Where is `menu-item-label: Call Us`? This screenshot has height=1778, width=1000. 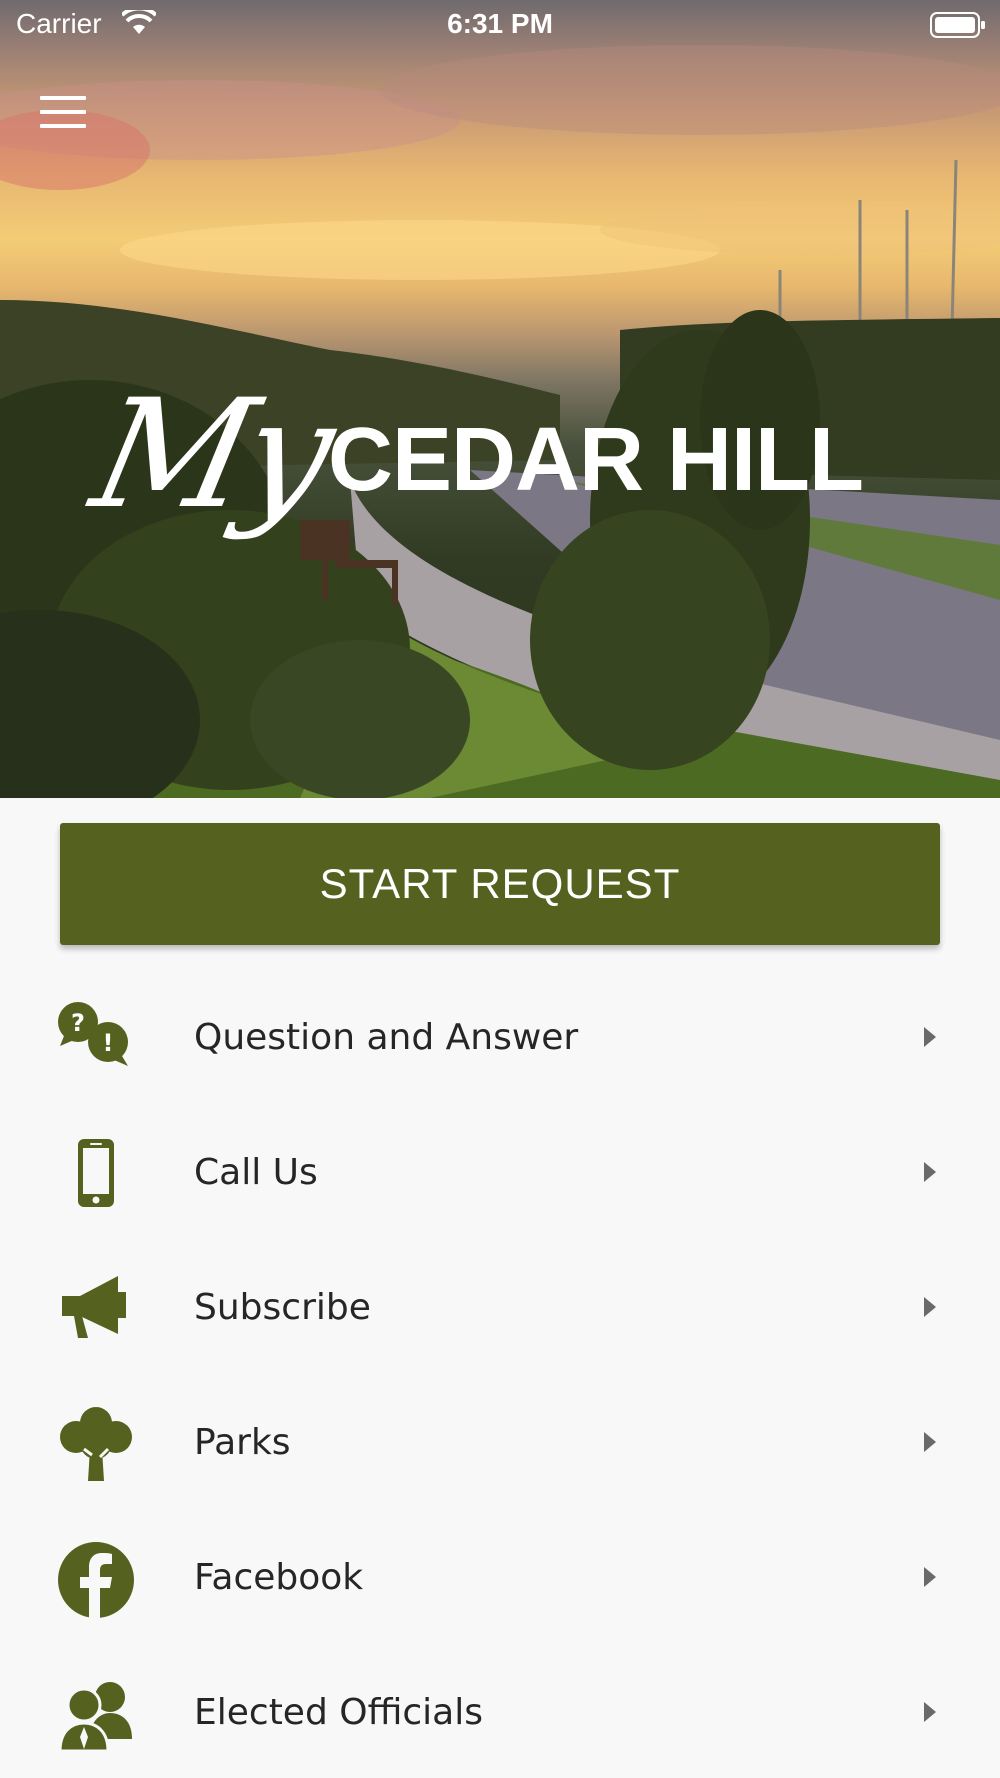
menu-item-label: Call Us is located at coordinates (256, 1172).